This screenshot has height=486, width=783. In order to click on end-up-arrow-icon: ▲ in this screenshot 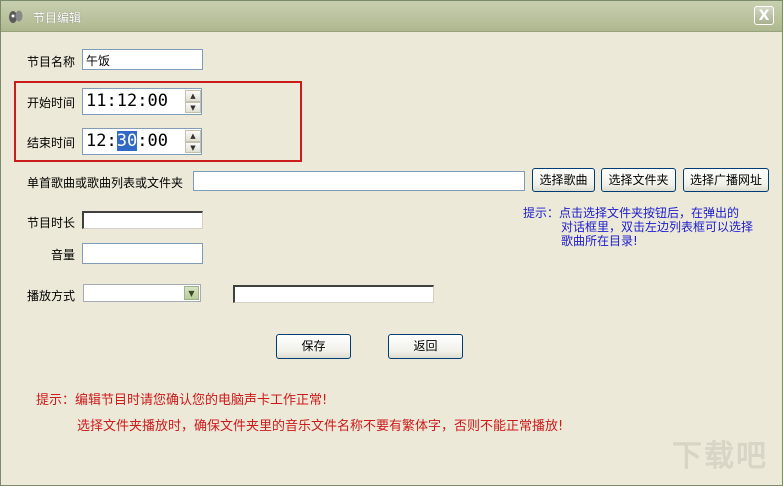, I will do `click(193, 136)`.